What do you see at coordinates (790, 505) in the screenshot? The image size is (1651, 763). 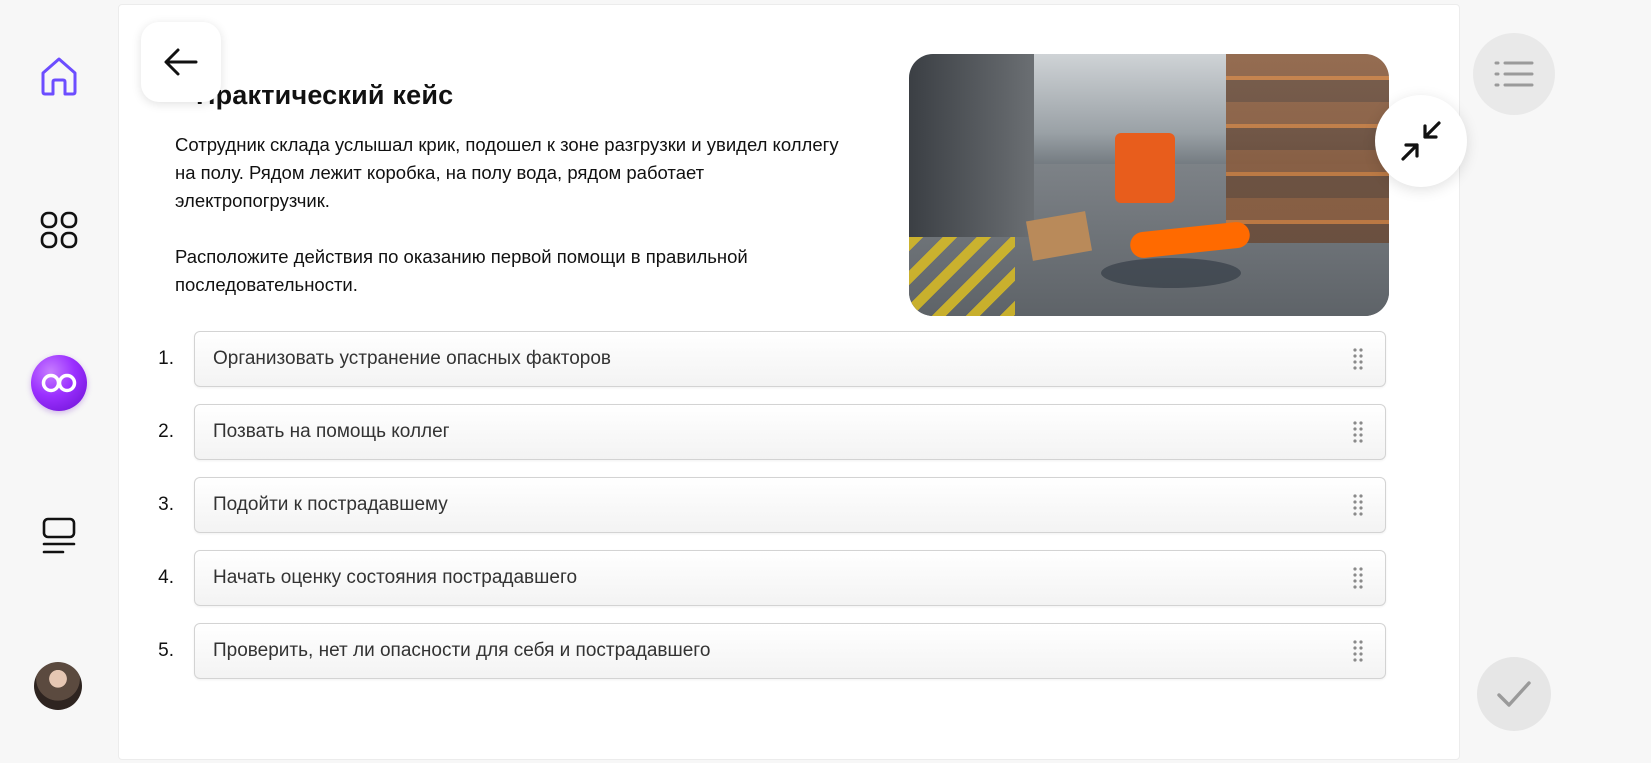 I see `draggable-step: Подойти к пострадавшему` at bounding box center [790, 505].